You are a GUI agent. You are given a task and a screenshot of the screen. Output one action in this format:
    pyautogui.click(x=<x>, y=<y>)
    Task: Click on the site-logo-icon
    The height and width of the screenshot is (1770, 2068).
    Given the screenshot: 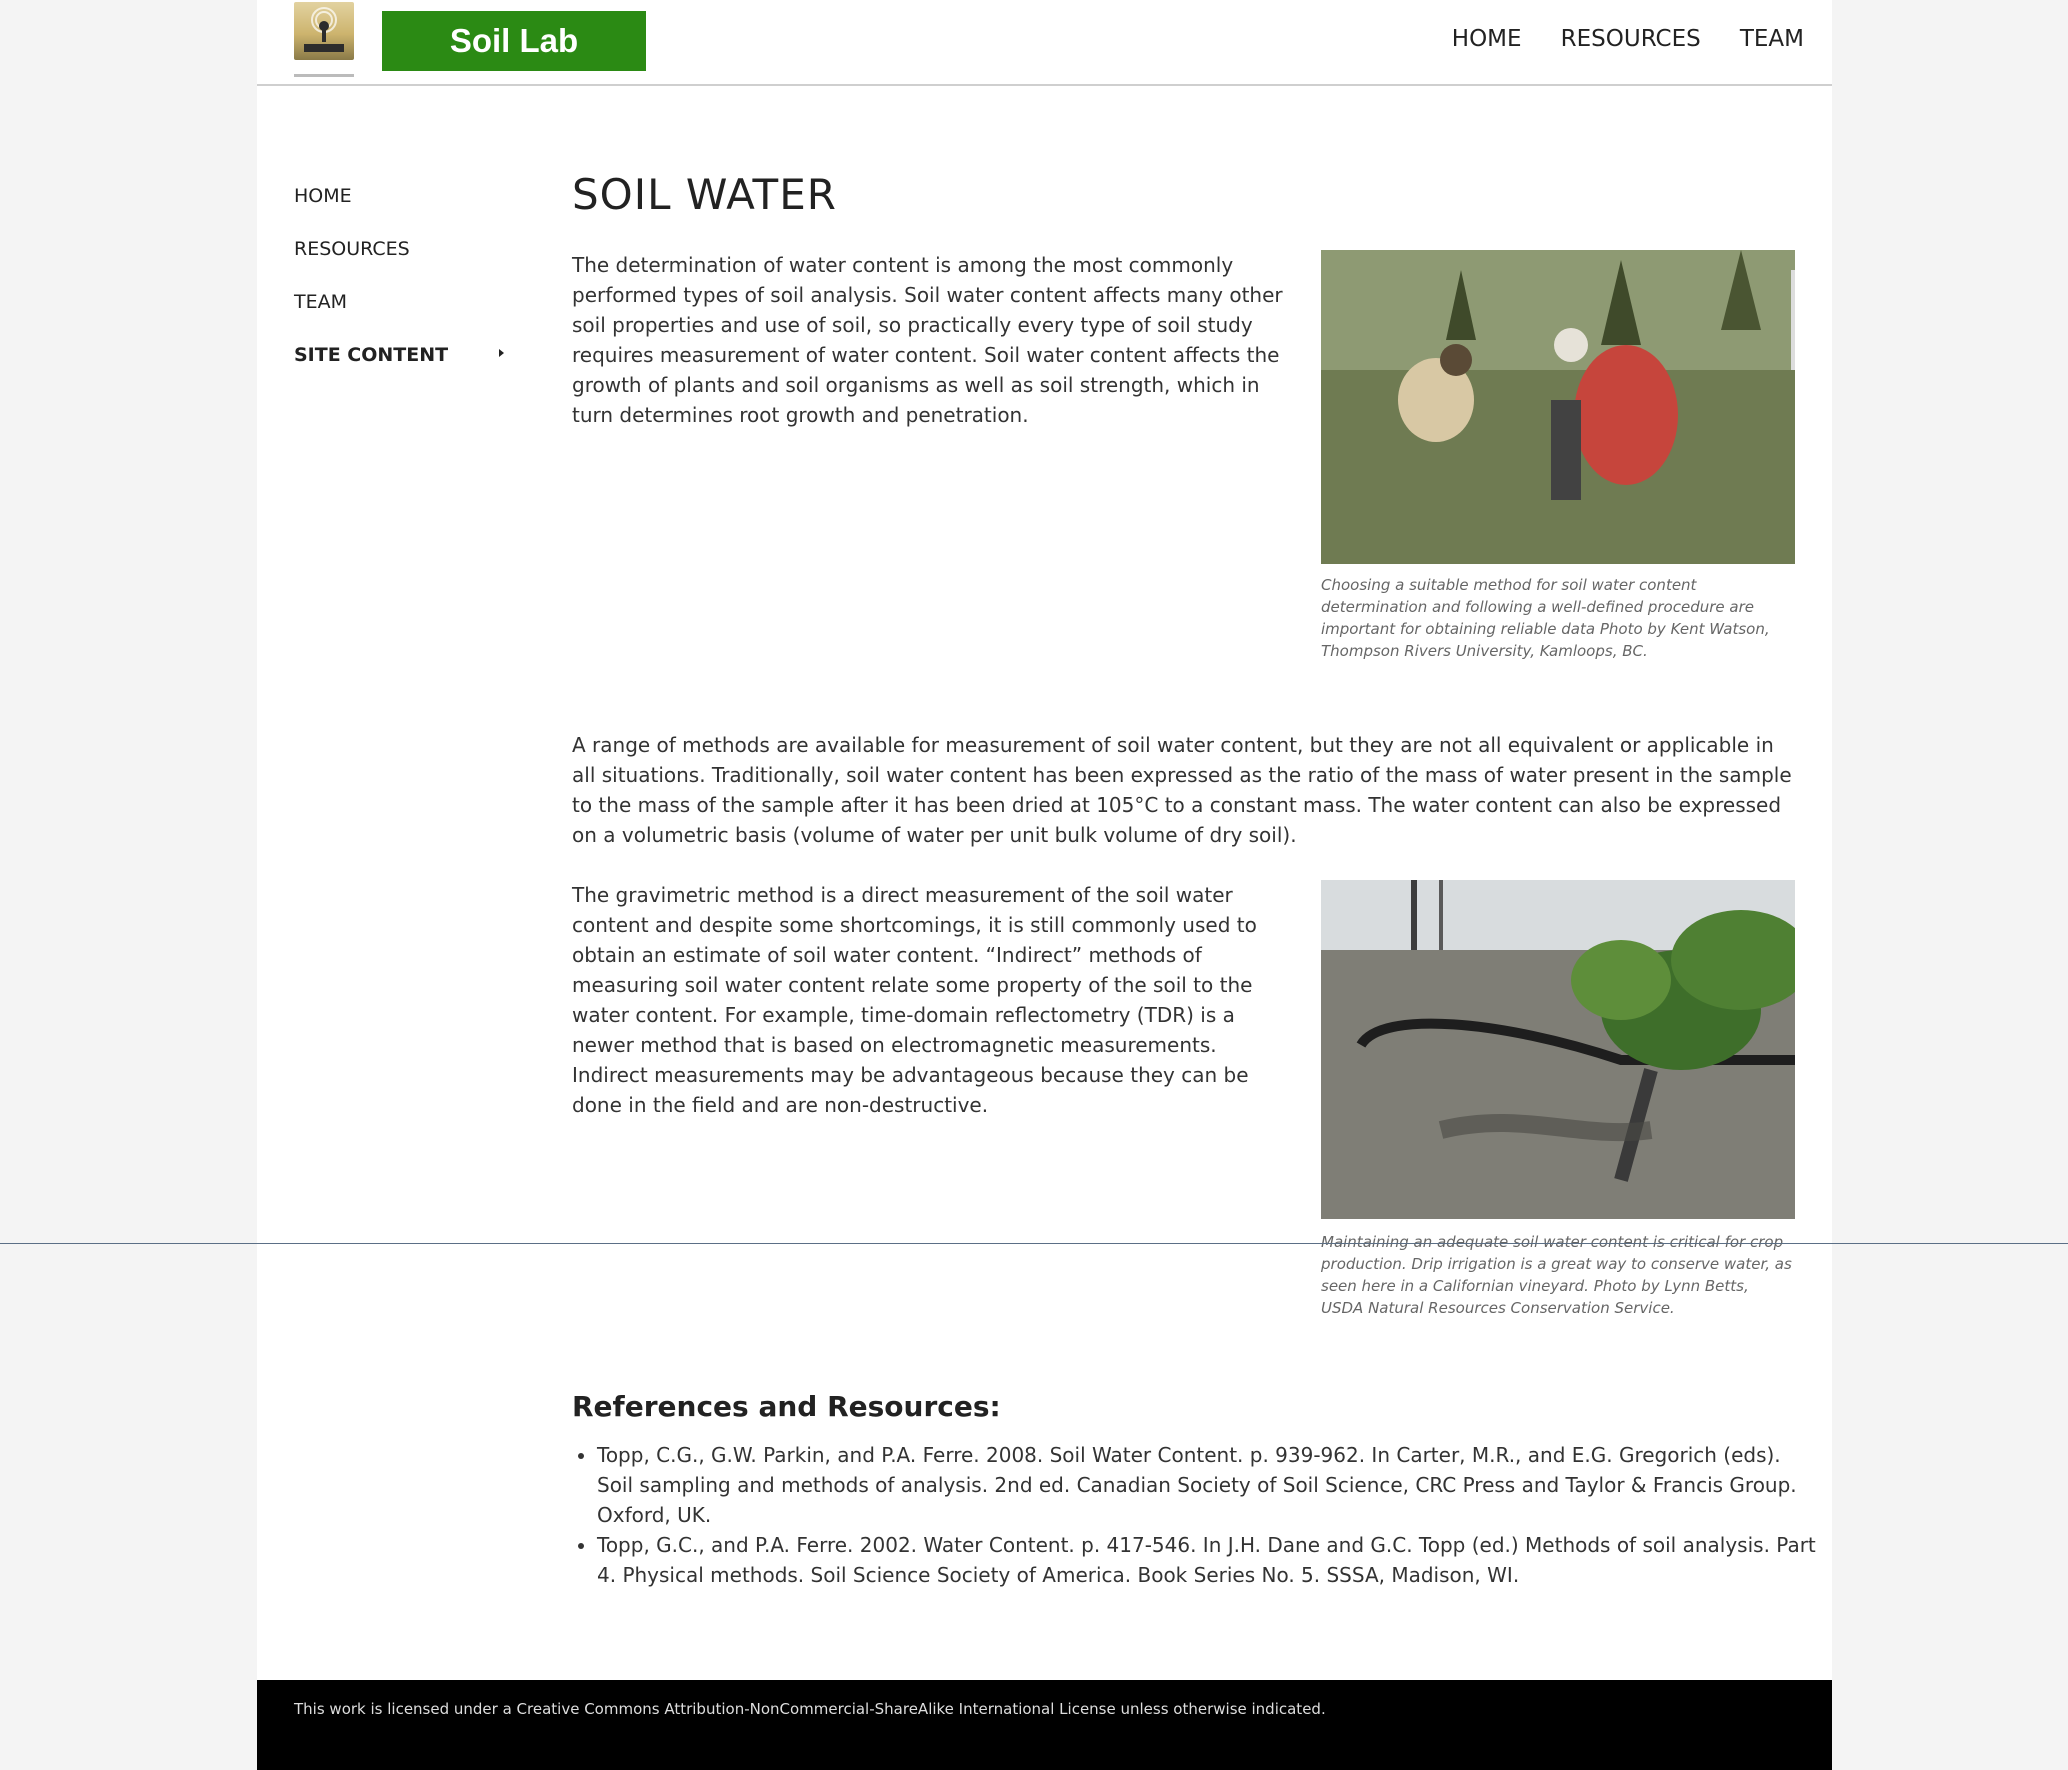 What is the action you would take?
    pyautogui.click(x=324, y=31)
    